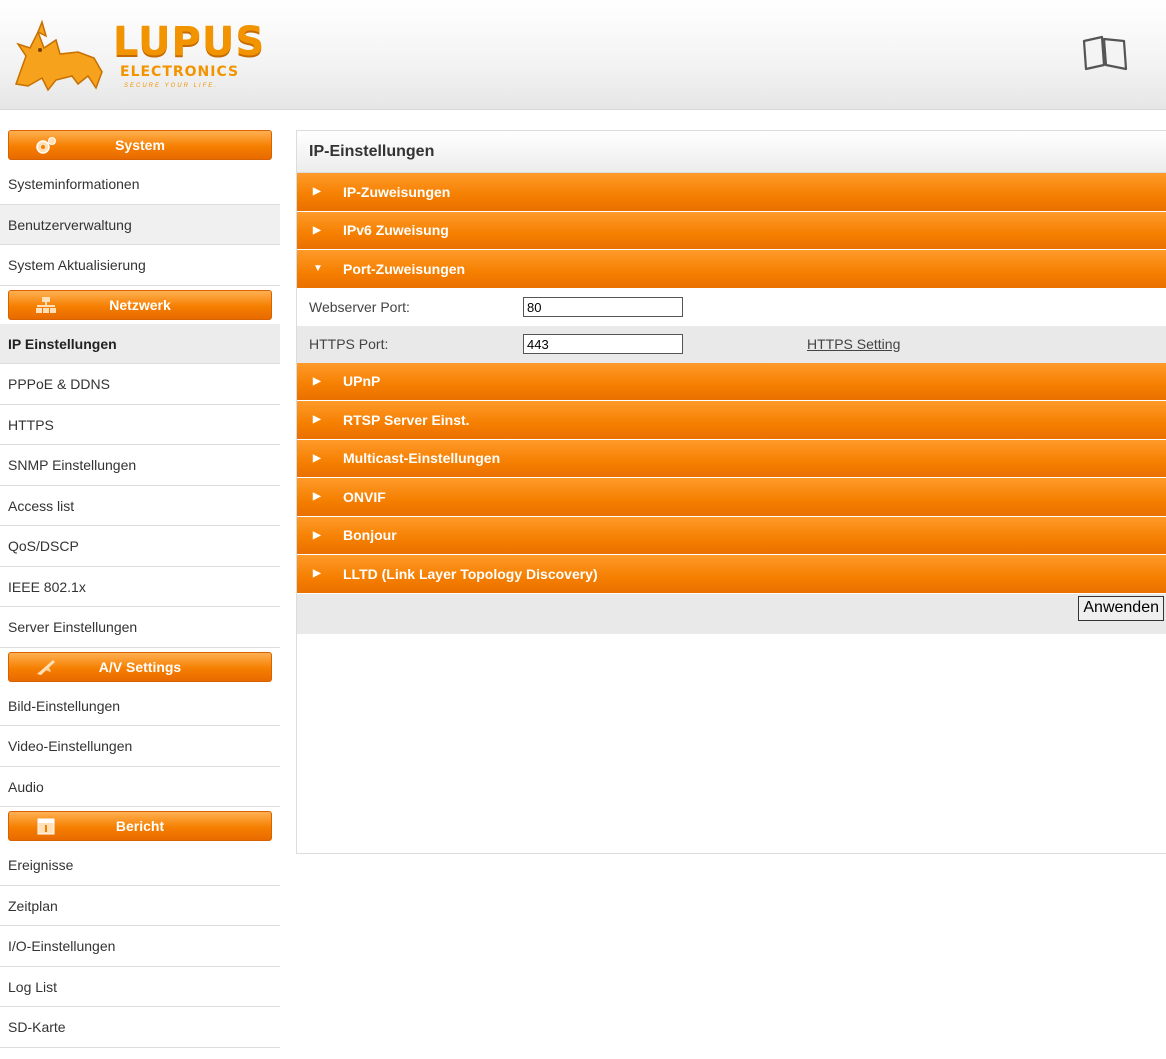 Image resolution: width=1166 pixels, height=1059 pixels. Describe the element at coordinates (404, 268) in the screenshot. I see `section-label: Port-Zuweisungen` at that location.